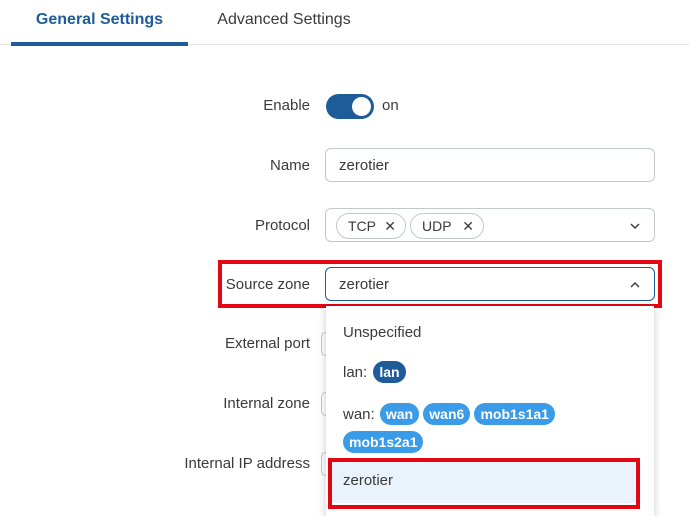 The width and height of the screenshot is (689, 516). I want to click on zone-badge-wan: wan, so click(399, 414).